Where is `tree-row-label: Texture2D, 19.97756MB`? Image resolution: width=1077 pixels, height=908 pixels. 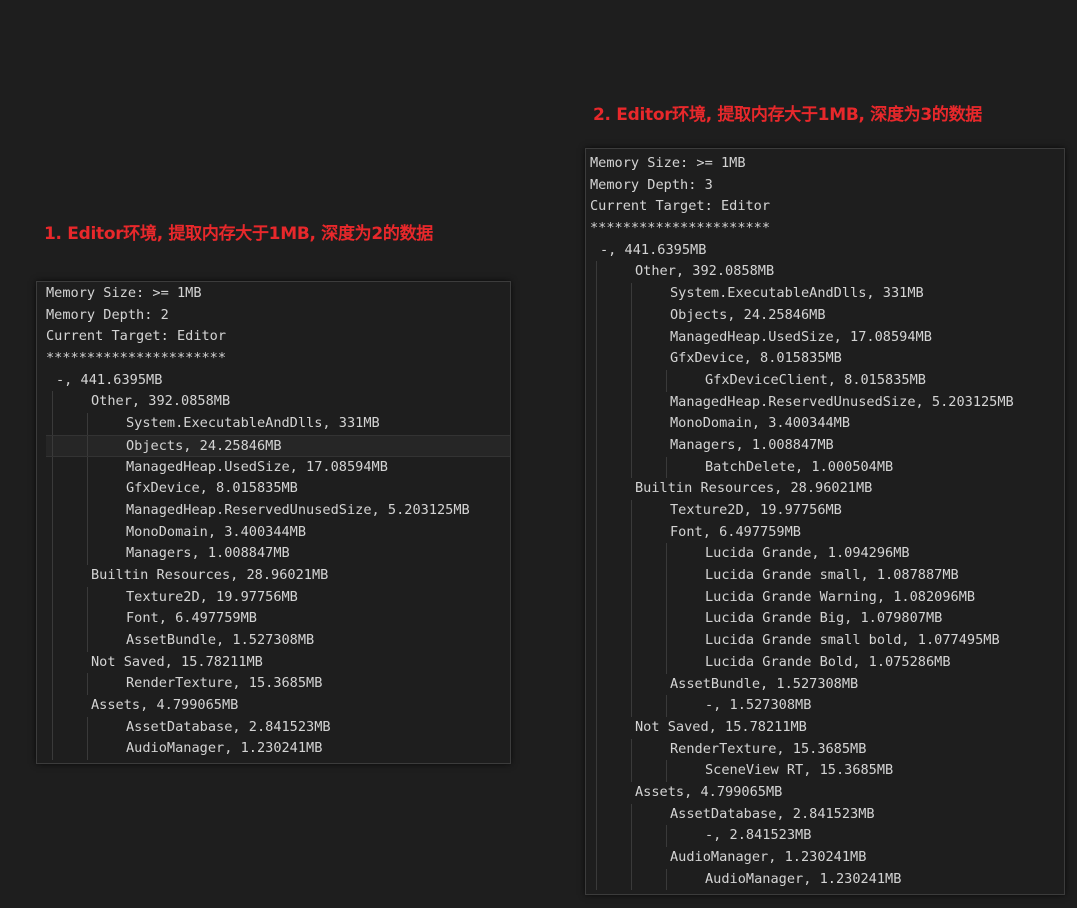 tree-row-label: Texture2D, 19.97756MB is located at coordinates (756, 510).